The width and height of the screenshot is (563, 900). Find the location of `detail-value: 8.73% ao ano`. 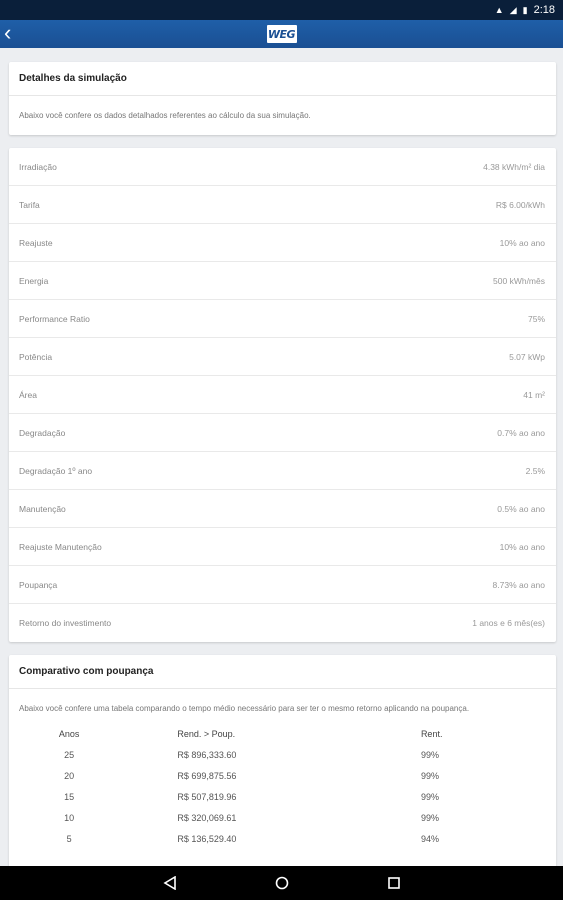

detail-value: 8.73% ao ano is located at coordinates (518, 584).